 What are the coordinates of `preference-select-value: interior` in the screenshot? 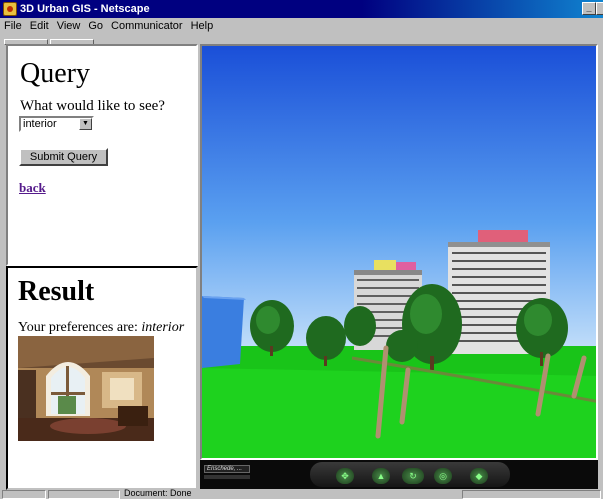 It's located at (40, 124).